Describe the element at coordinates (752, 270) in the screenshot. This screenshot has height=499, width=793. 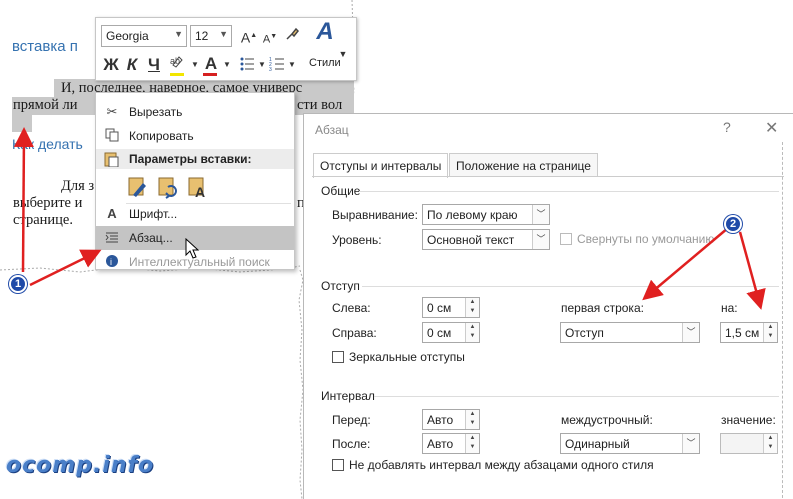
I see `arrow-to-indent-by` at that location.